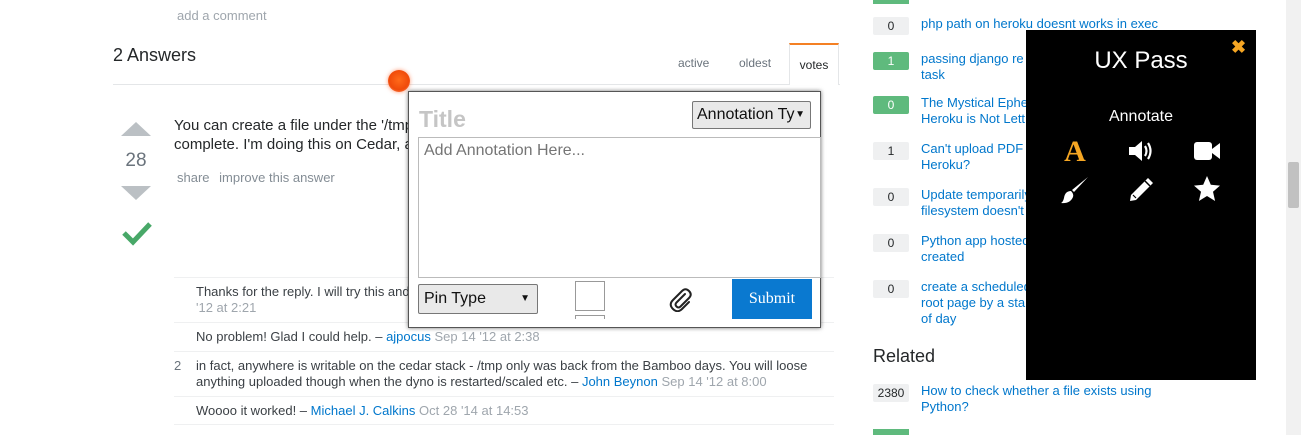 The image size is (1301, 435). Describe the element at coordinates (814, 64) in the screenshot. I see `tab-votes: votes` at that location.